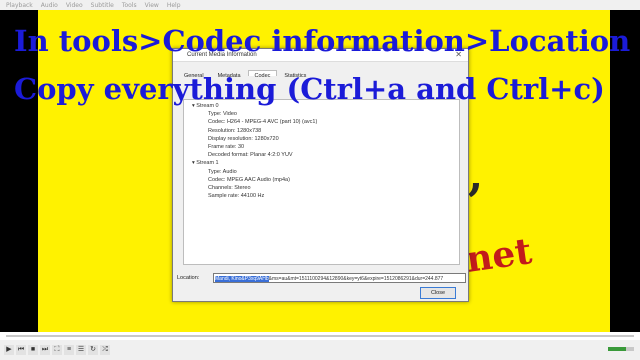 Image resolution: width=640 pixels, height=360 pixels. Describe the element at coordinates (249, 179) in the screenshot. I see `tree-row: Codec: MPEG AAC Audio (mp4a)` at that location.